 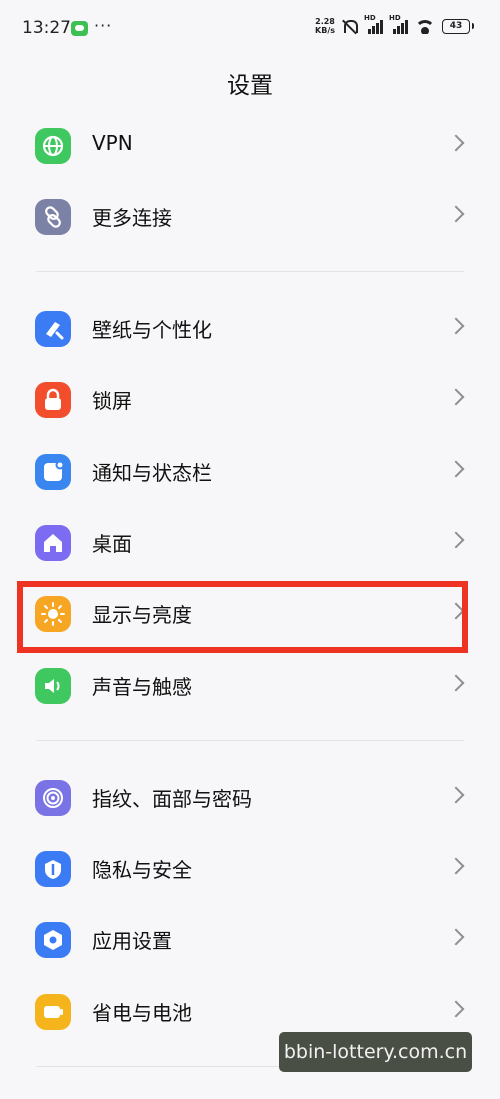 What do you see at coordinates (250, 328) in the screenshot?
I see `settings-item-wallpaper: 壁纸与个性化` at bounding box center [250, 328].